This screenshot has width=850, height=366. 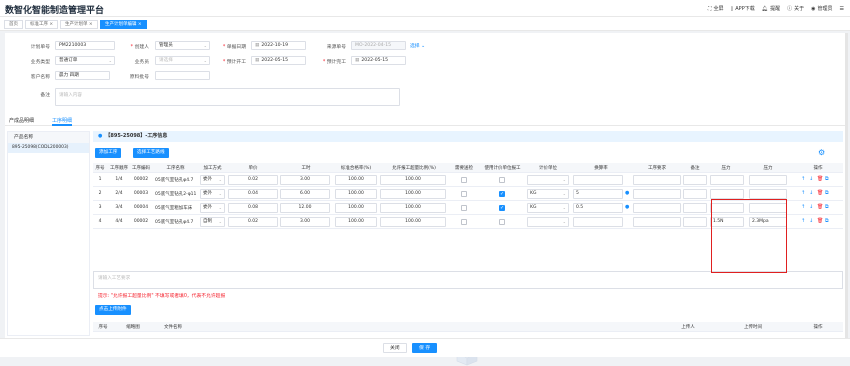 What do you see at coordinates (227, 97) in the screenshot?
I see `note-textarea: 请输入内容` at bounding box center [227, 97].